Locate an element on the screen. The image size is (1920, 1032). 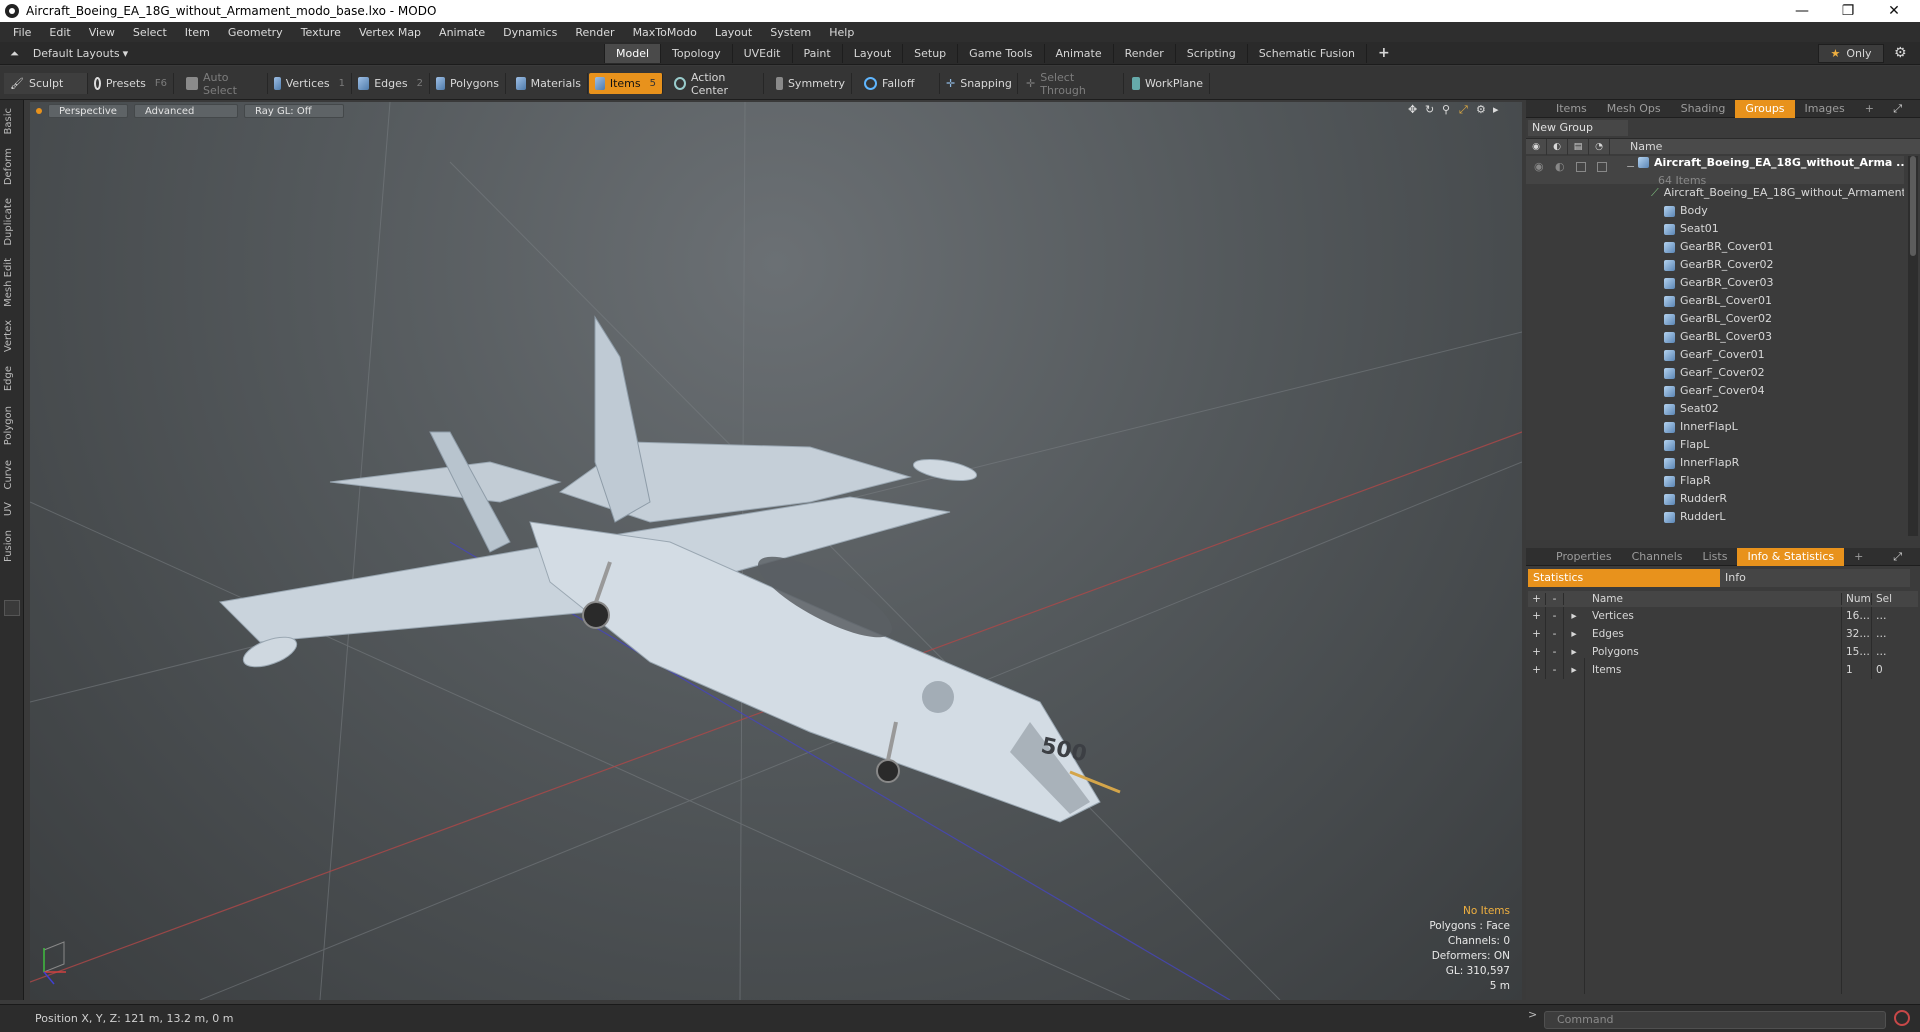
vtab-duplicate: Duplicate is located at coordinates (8, 222).